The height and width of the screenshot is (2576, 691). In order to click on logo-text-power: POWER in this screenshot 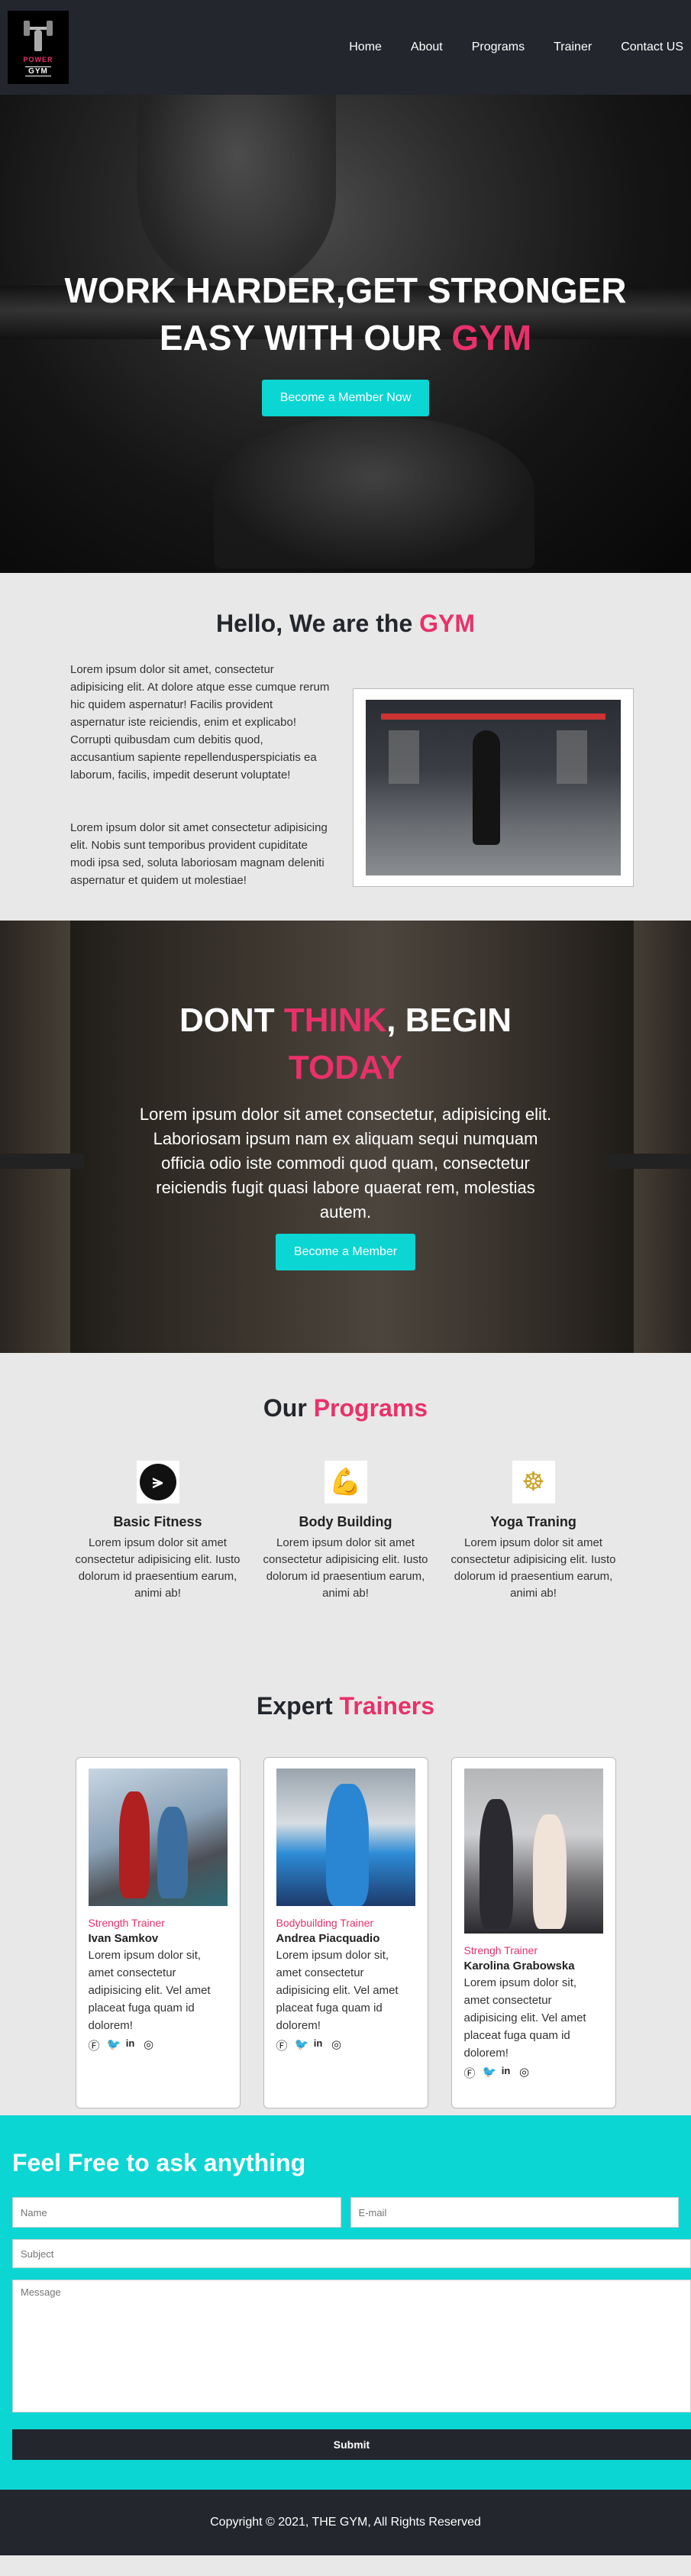, I will do `click(38, 59)`.